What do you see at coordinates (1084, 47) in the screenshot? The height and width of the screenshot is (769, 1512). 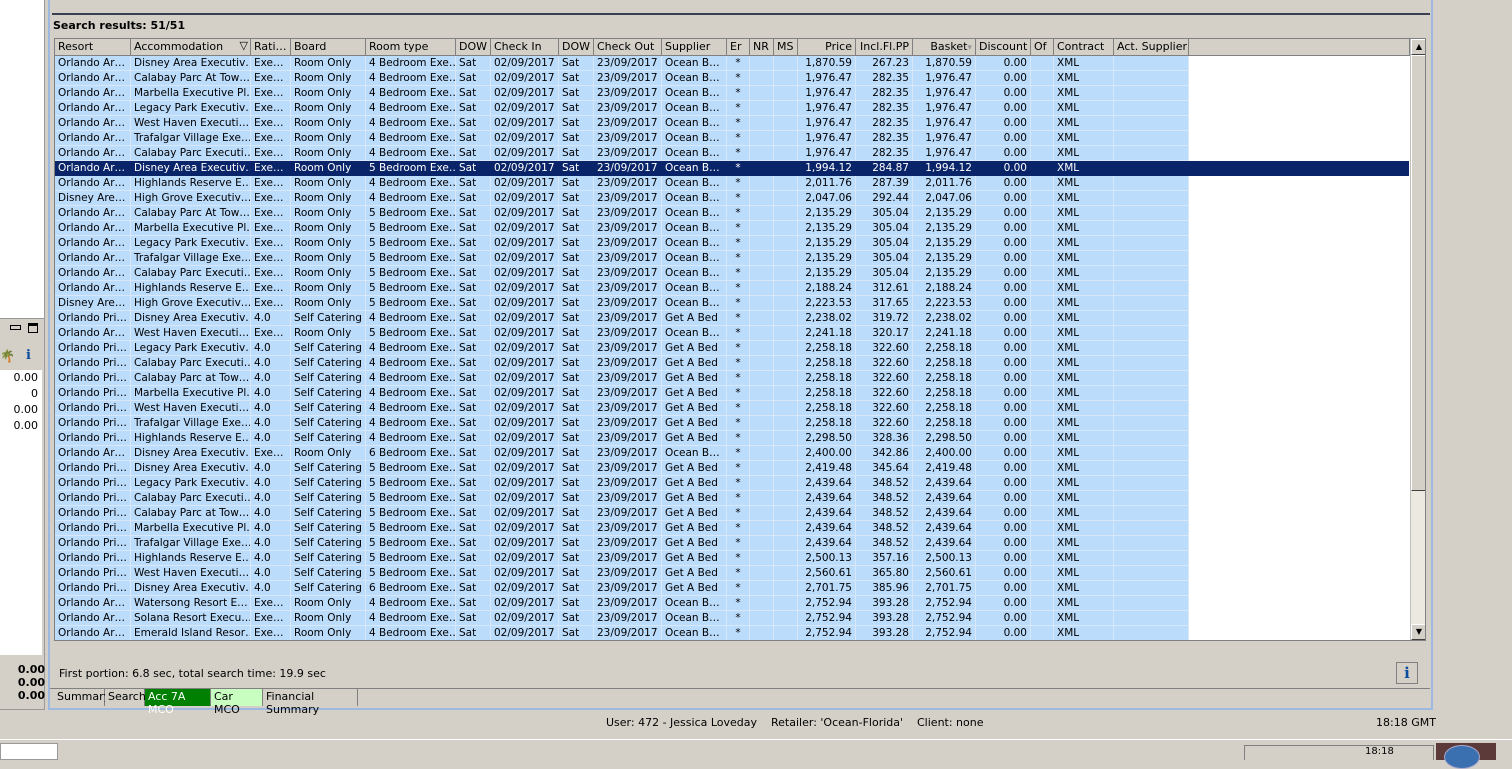 I see `column-header: Contract` at bounding box center [1084, 47].